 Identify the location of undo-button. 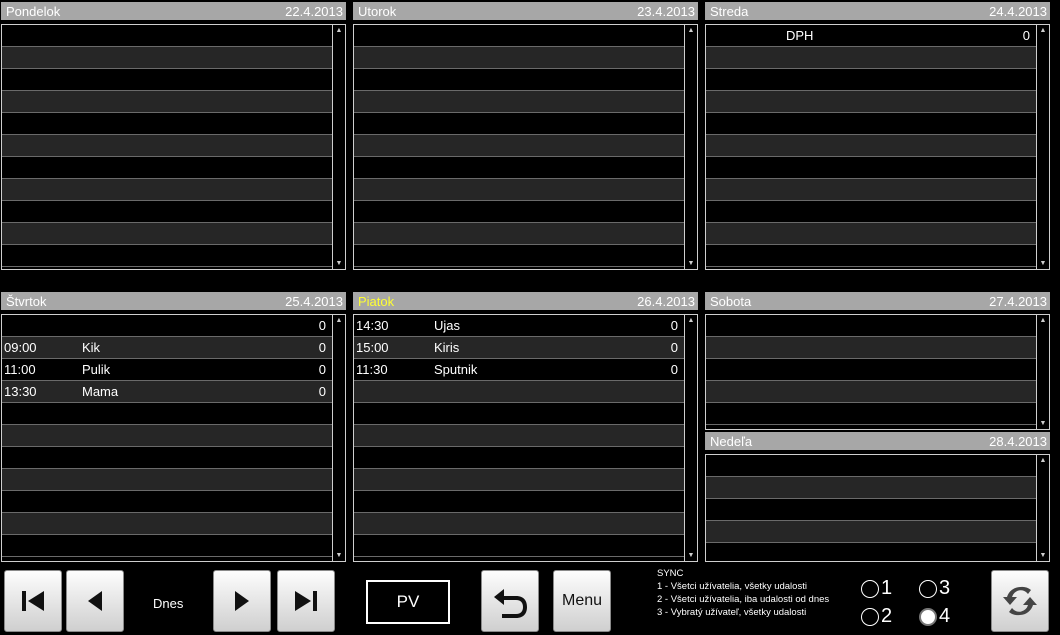
(510, 601).